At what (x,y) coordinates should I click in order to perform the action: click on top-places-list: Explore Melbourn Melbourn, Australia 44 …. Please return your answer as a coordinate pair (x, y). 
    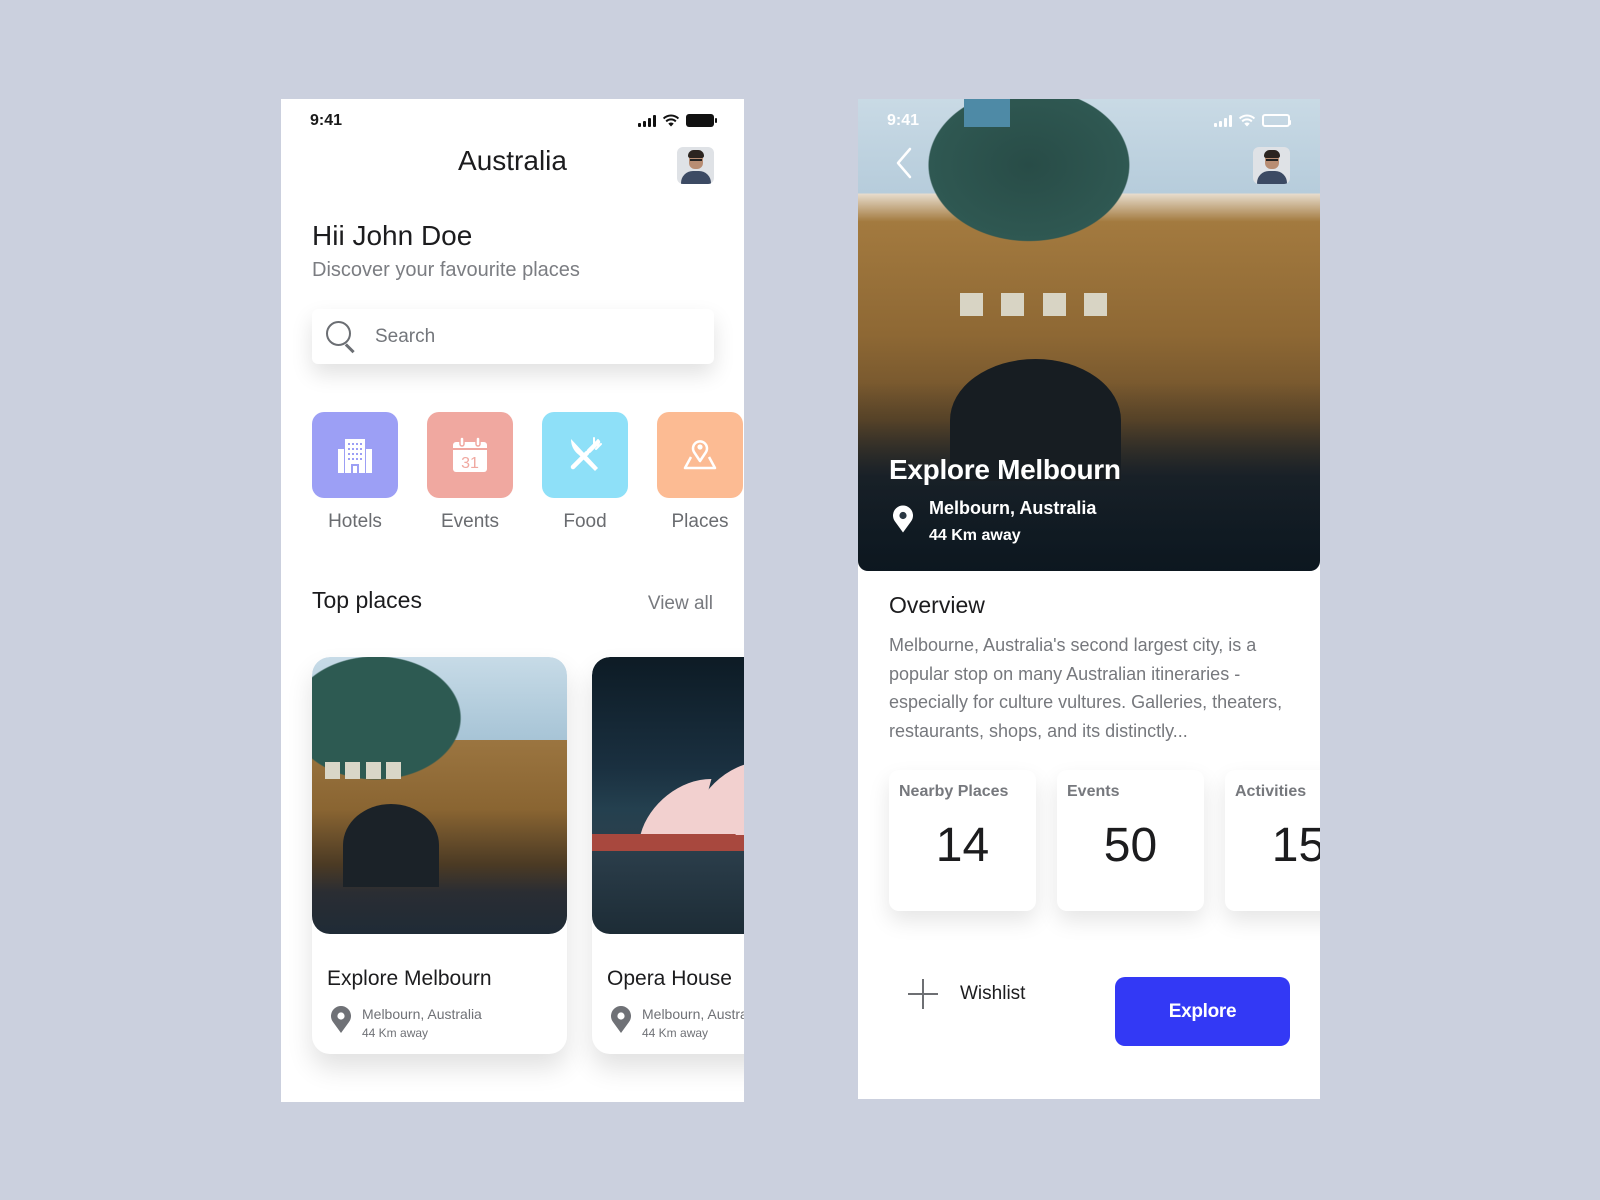
    Looking at the image, I should click on (528, 855).